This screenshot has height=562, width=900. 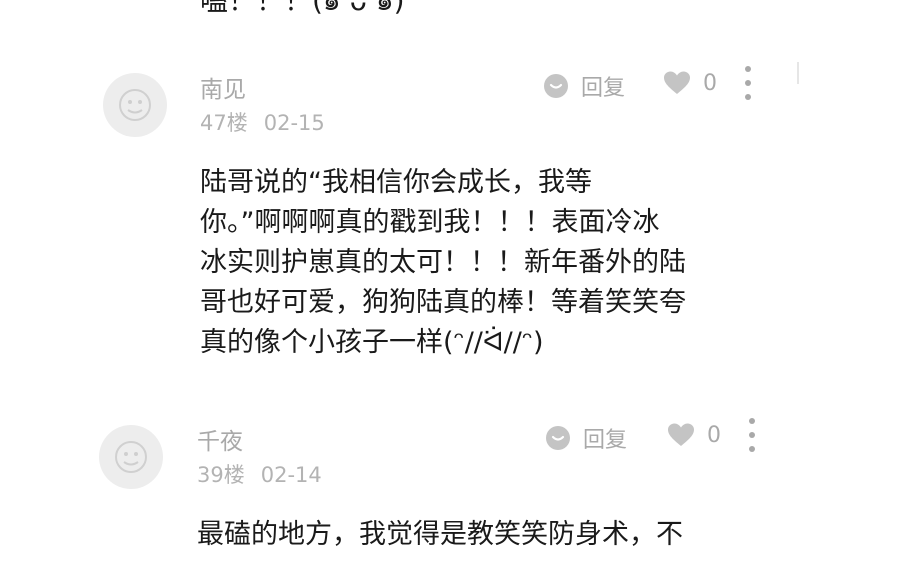 I want to click on comment-body: 最磕的地方，我觉得是教笑笑防身术，不, so click(x=477, y=535).